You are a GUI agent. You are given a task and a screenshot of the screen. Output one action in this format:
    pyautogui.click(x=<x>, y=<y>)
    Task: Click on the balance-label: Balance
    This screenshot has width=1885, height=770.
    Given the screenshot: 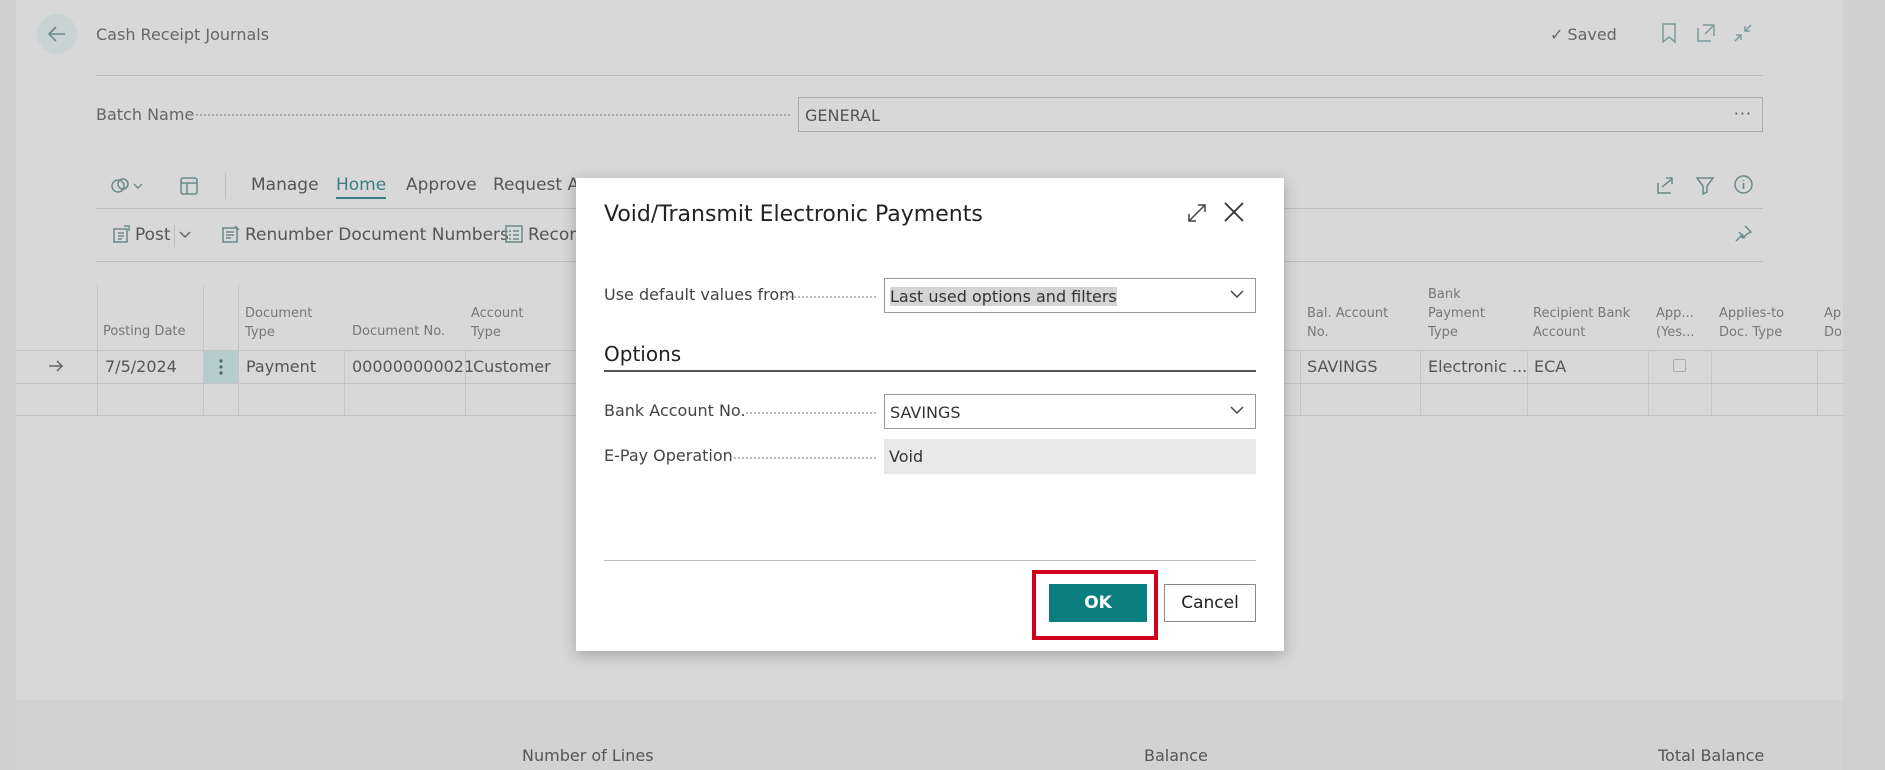 What is the action you would take?
    pyautogui.click(x=1176, y=755)
    